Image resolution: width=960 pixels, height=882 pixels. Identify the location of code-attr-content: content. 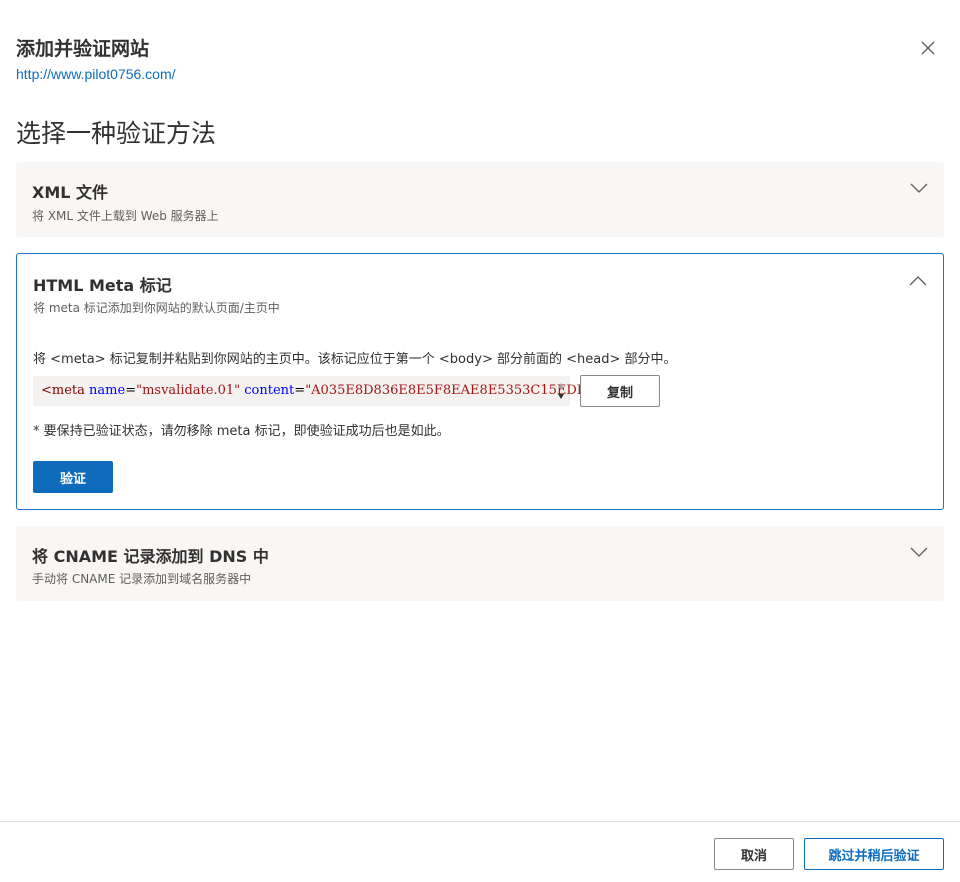
(269, 390).